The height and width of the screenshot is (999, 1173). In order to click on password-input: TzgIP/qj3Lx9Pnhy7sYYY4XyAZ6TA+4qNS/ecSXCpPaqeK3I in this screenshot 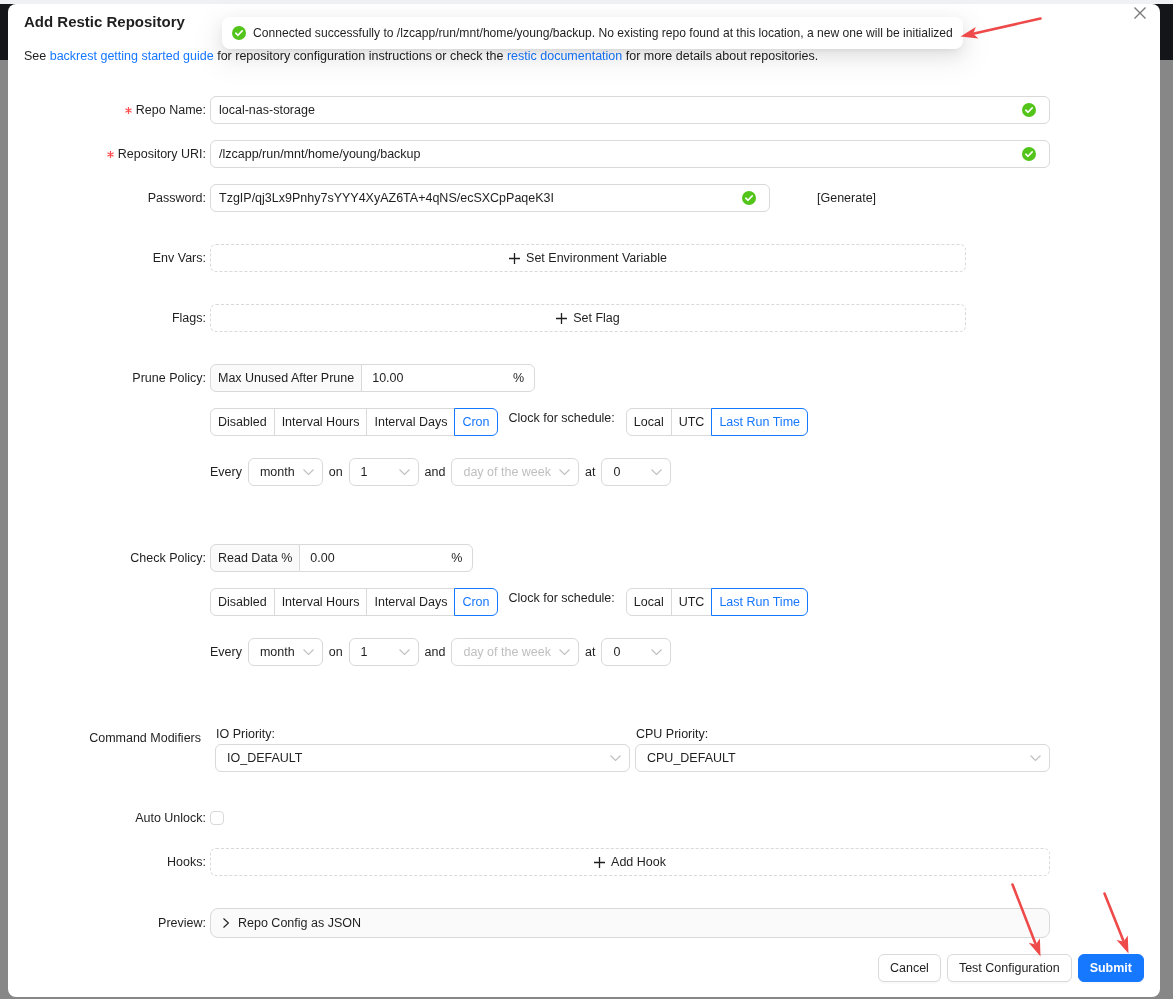, I will do `click(490, 198)`.